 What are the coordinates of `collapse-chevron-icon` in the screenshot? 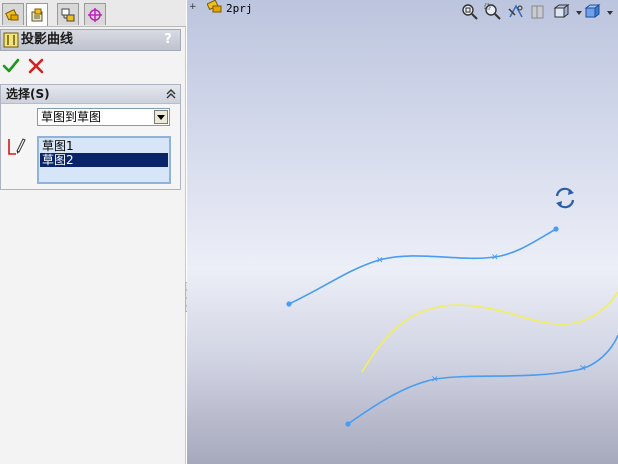 It's located at (171, 94).